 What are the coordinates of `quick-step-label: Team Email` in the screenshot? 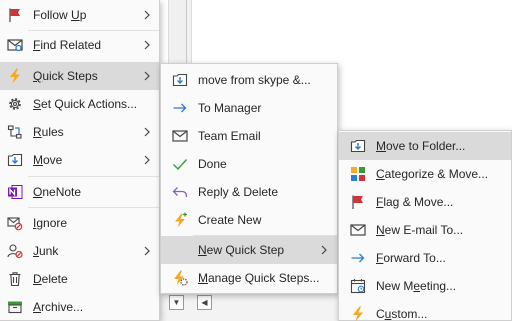 It's located at (229, 136).